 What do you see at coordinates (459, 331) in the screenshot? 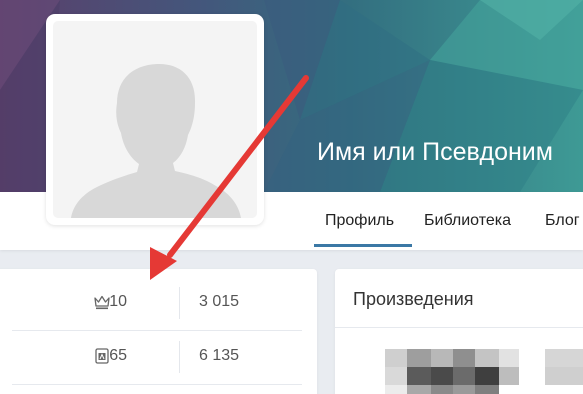
I see `works-card: Произведения` at bounding box center [459, 331].